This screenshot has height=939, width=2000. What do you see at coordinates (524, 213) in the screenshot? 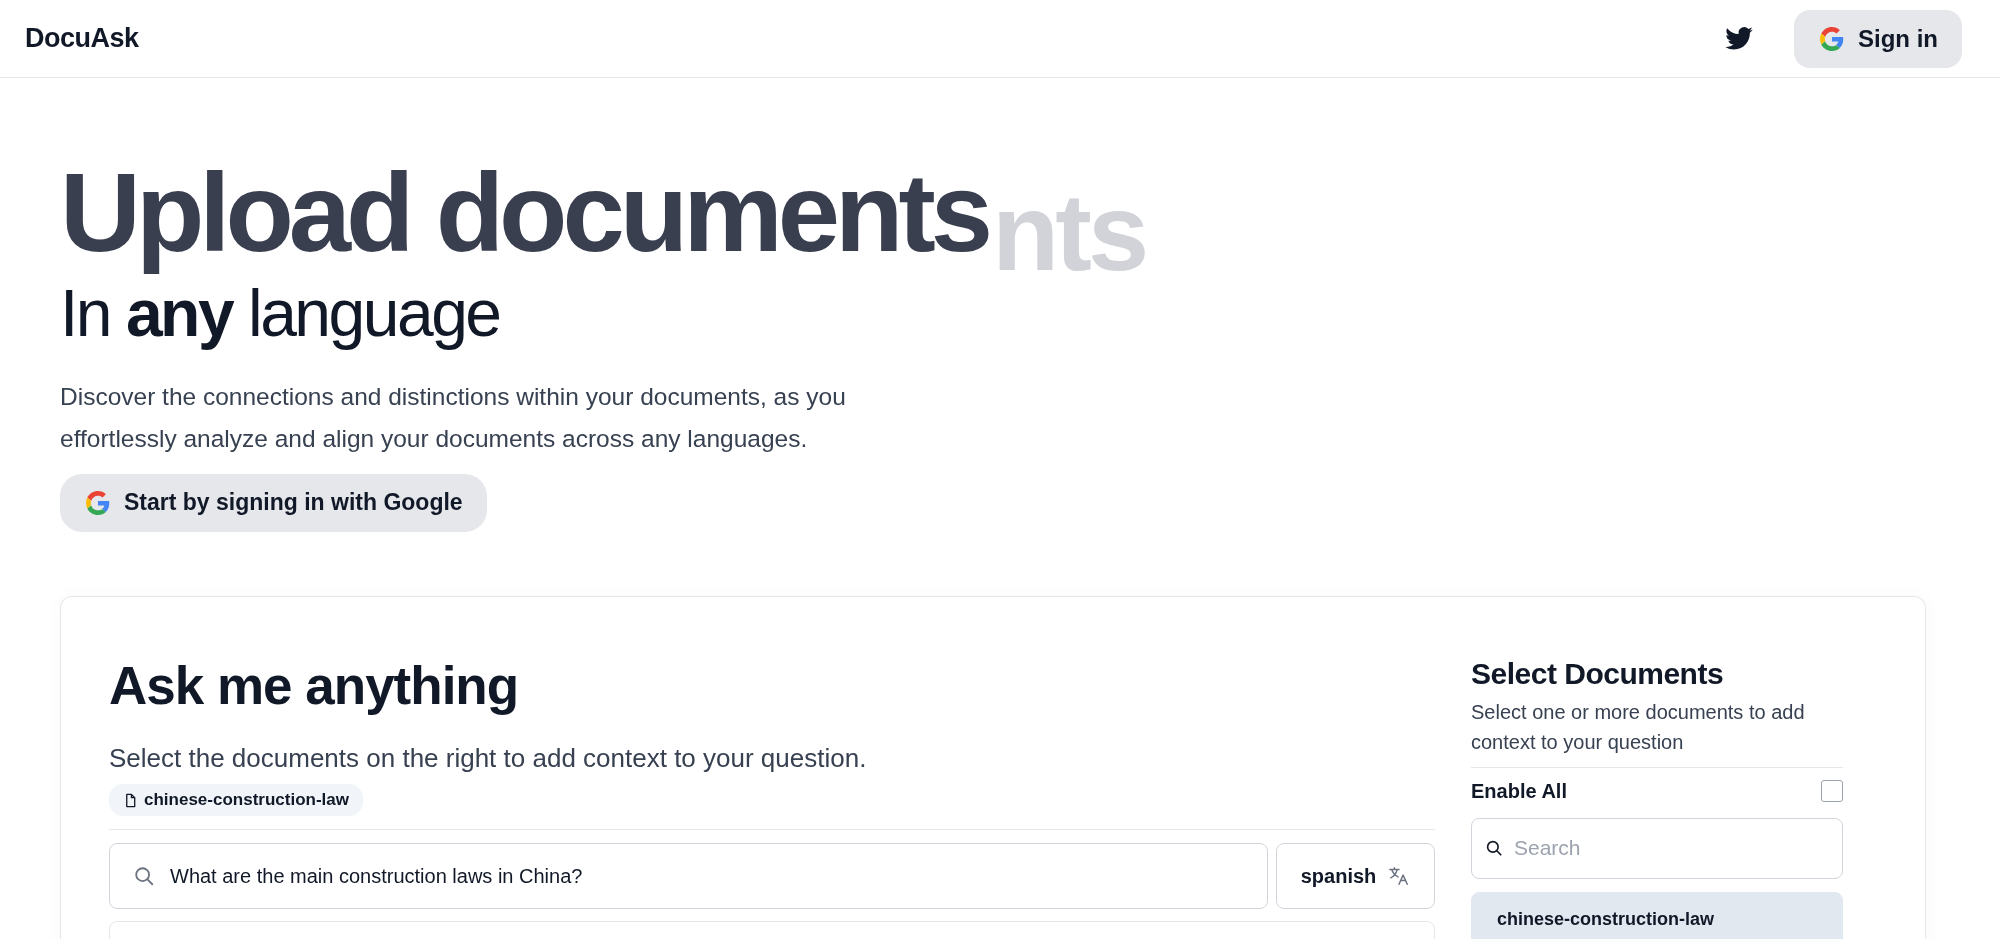
I see `headline: Upload documents` at bounding box center [524, 213].